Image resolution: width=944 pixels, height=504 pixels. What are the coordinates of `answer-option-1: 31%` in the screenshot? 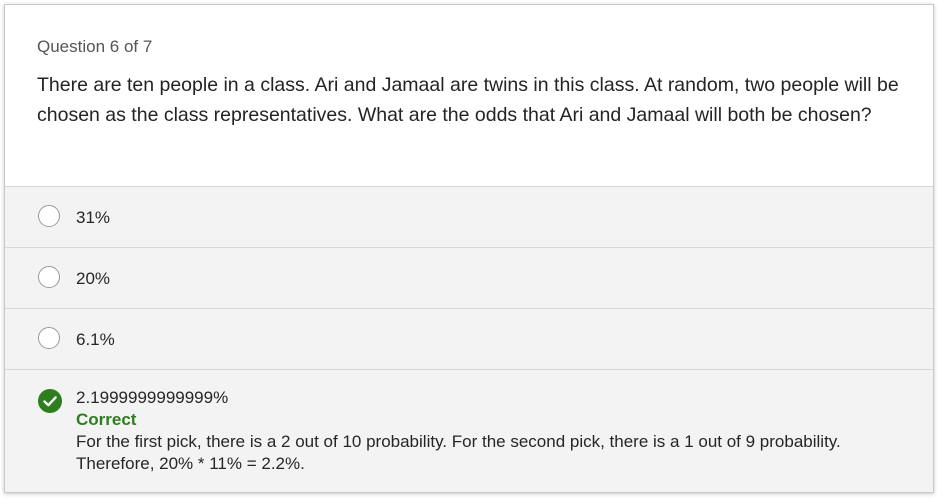 It's located at (469, 217).